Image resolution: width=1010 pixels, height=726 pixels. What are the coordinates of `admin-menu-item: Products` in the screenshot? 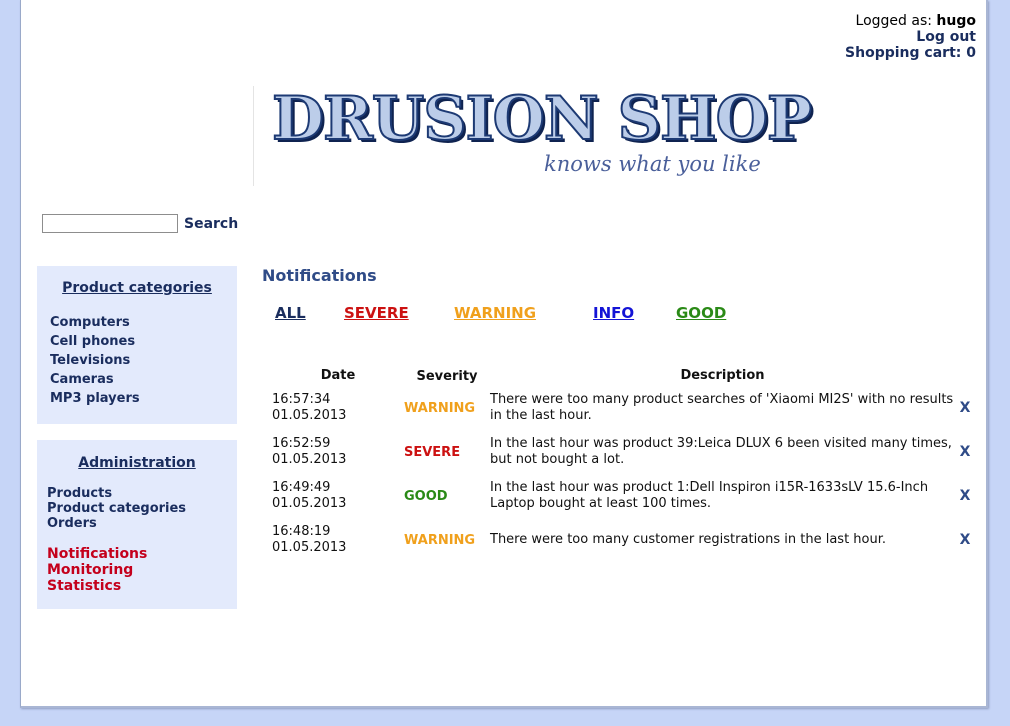 It's located at (142, 493).